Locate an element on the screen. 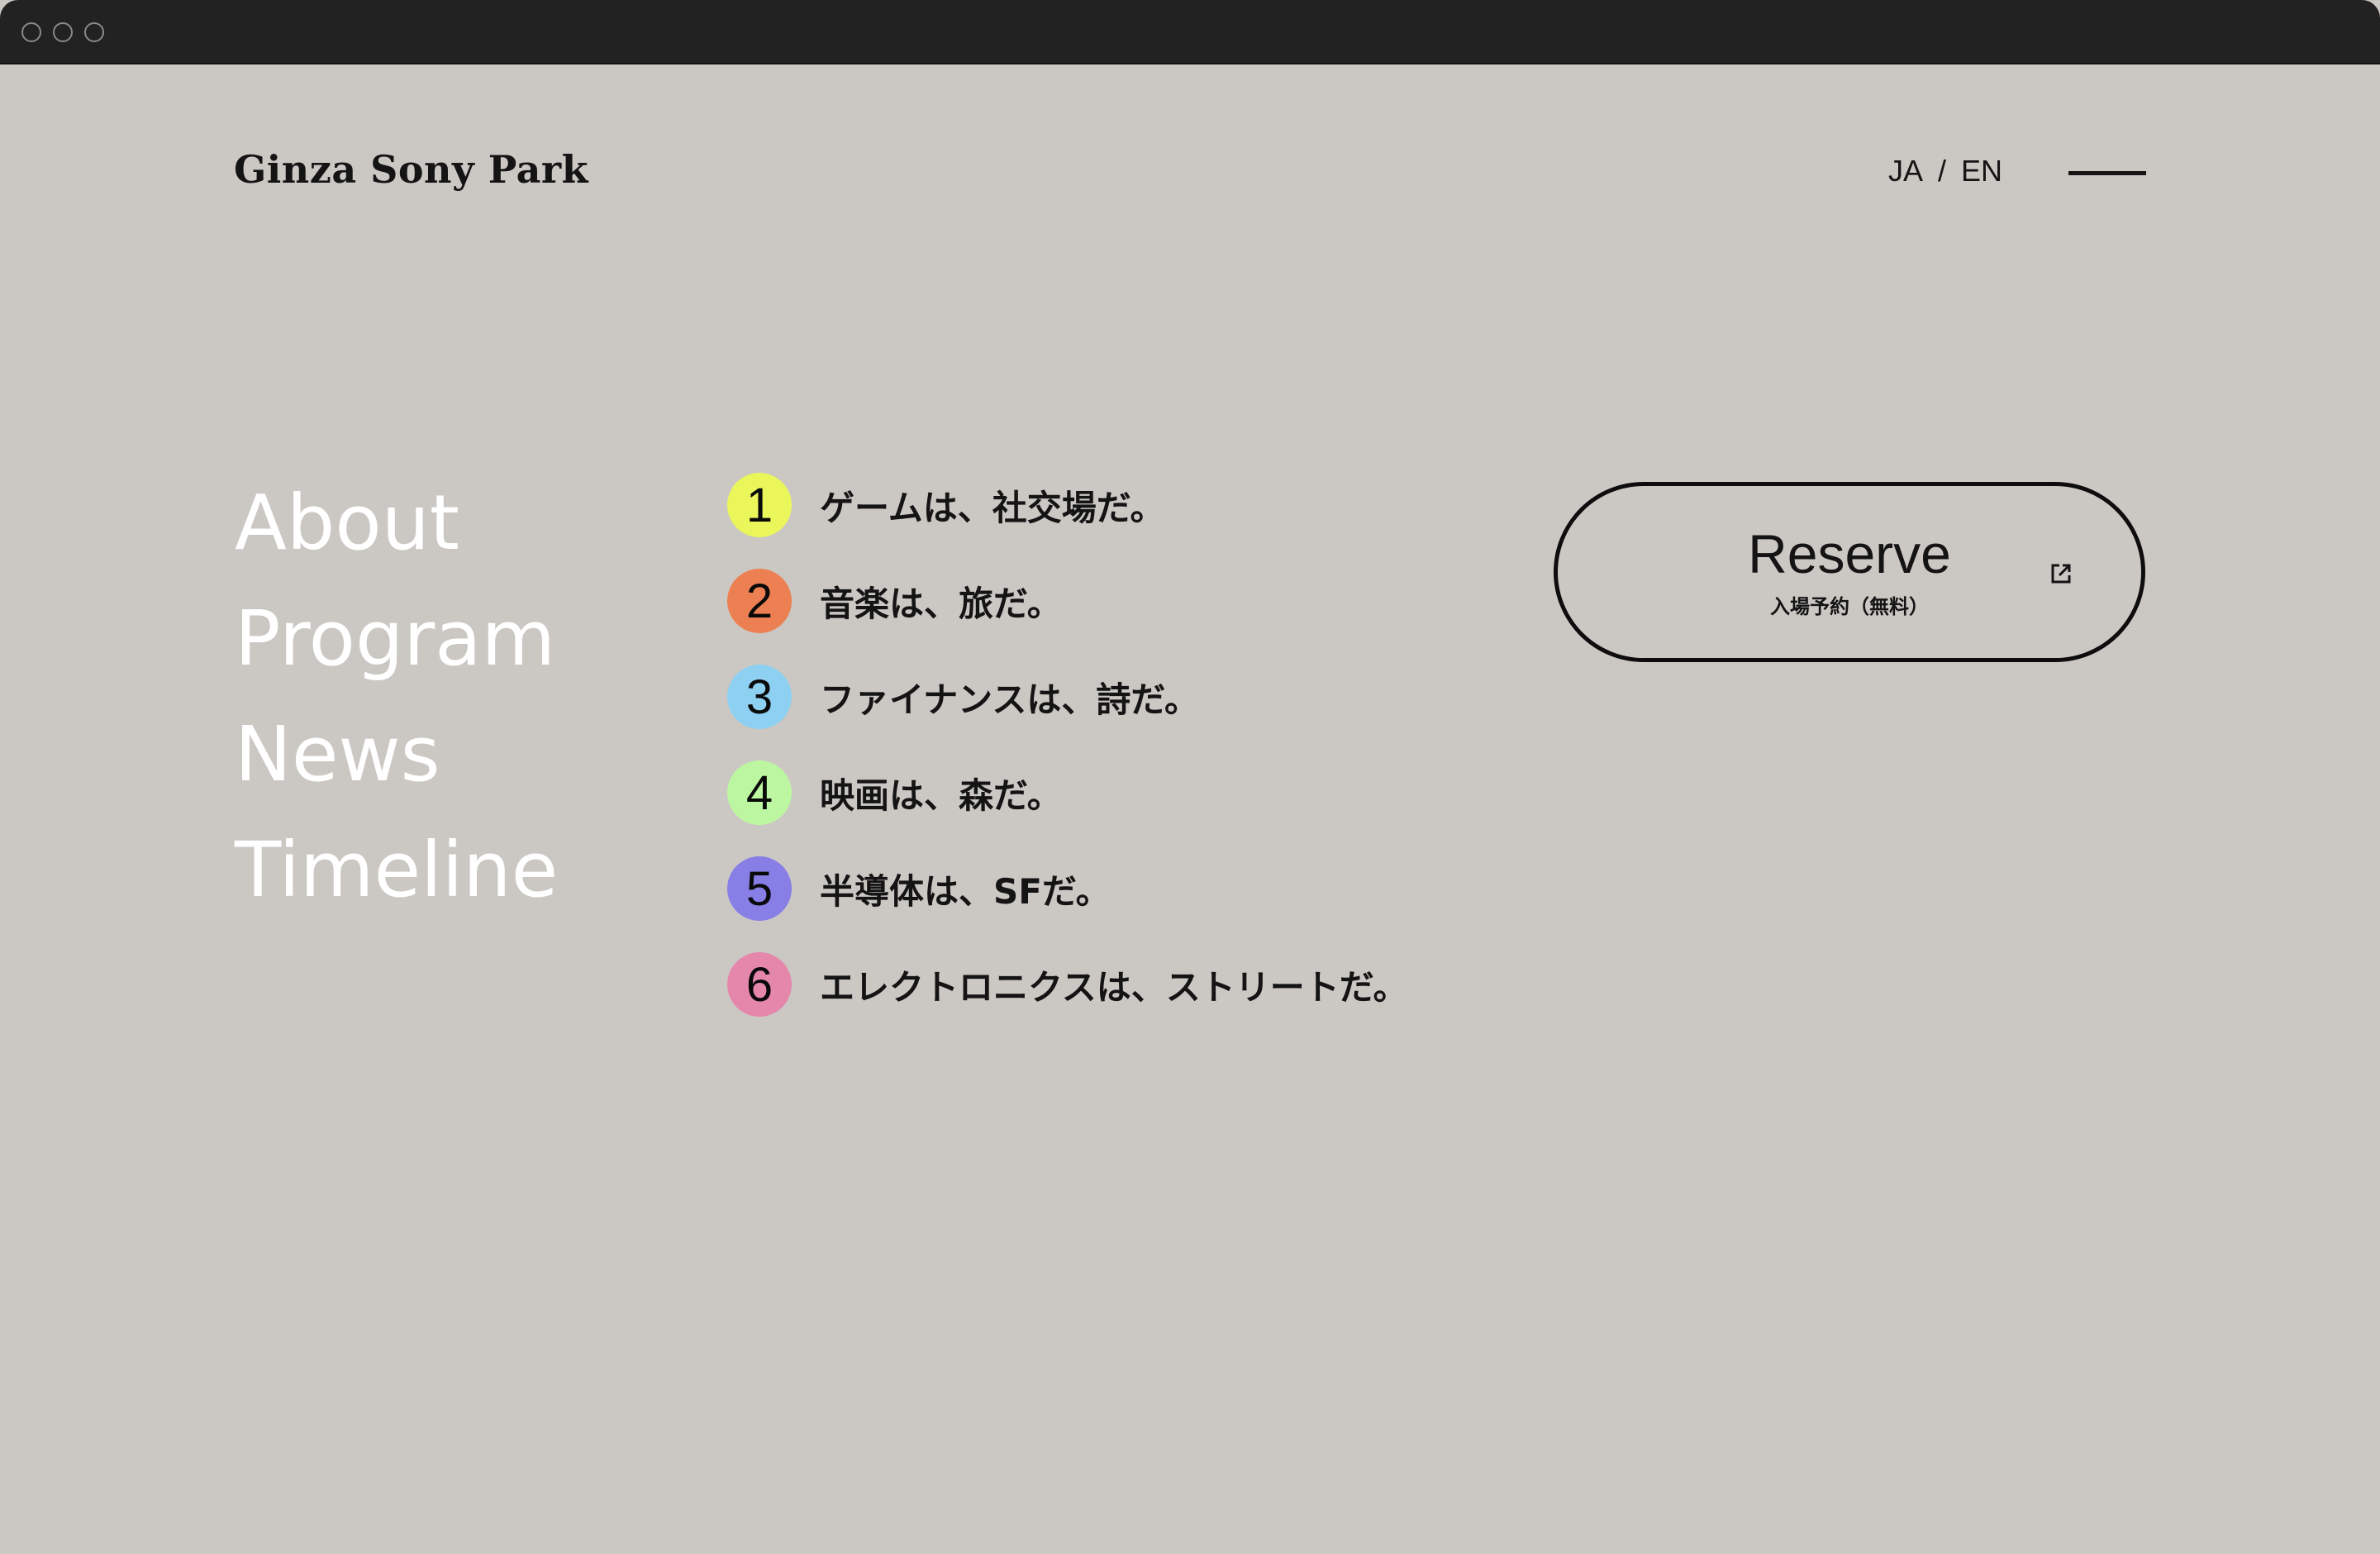 The width and height of the screenshot is (2380, 1554). theme-number-badge: 1 is located at coordinates (759, 505).